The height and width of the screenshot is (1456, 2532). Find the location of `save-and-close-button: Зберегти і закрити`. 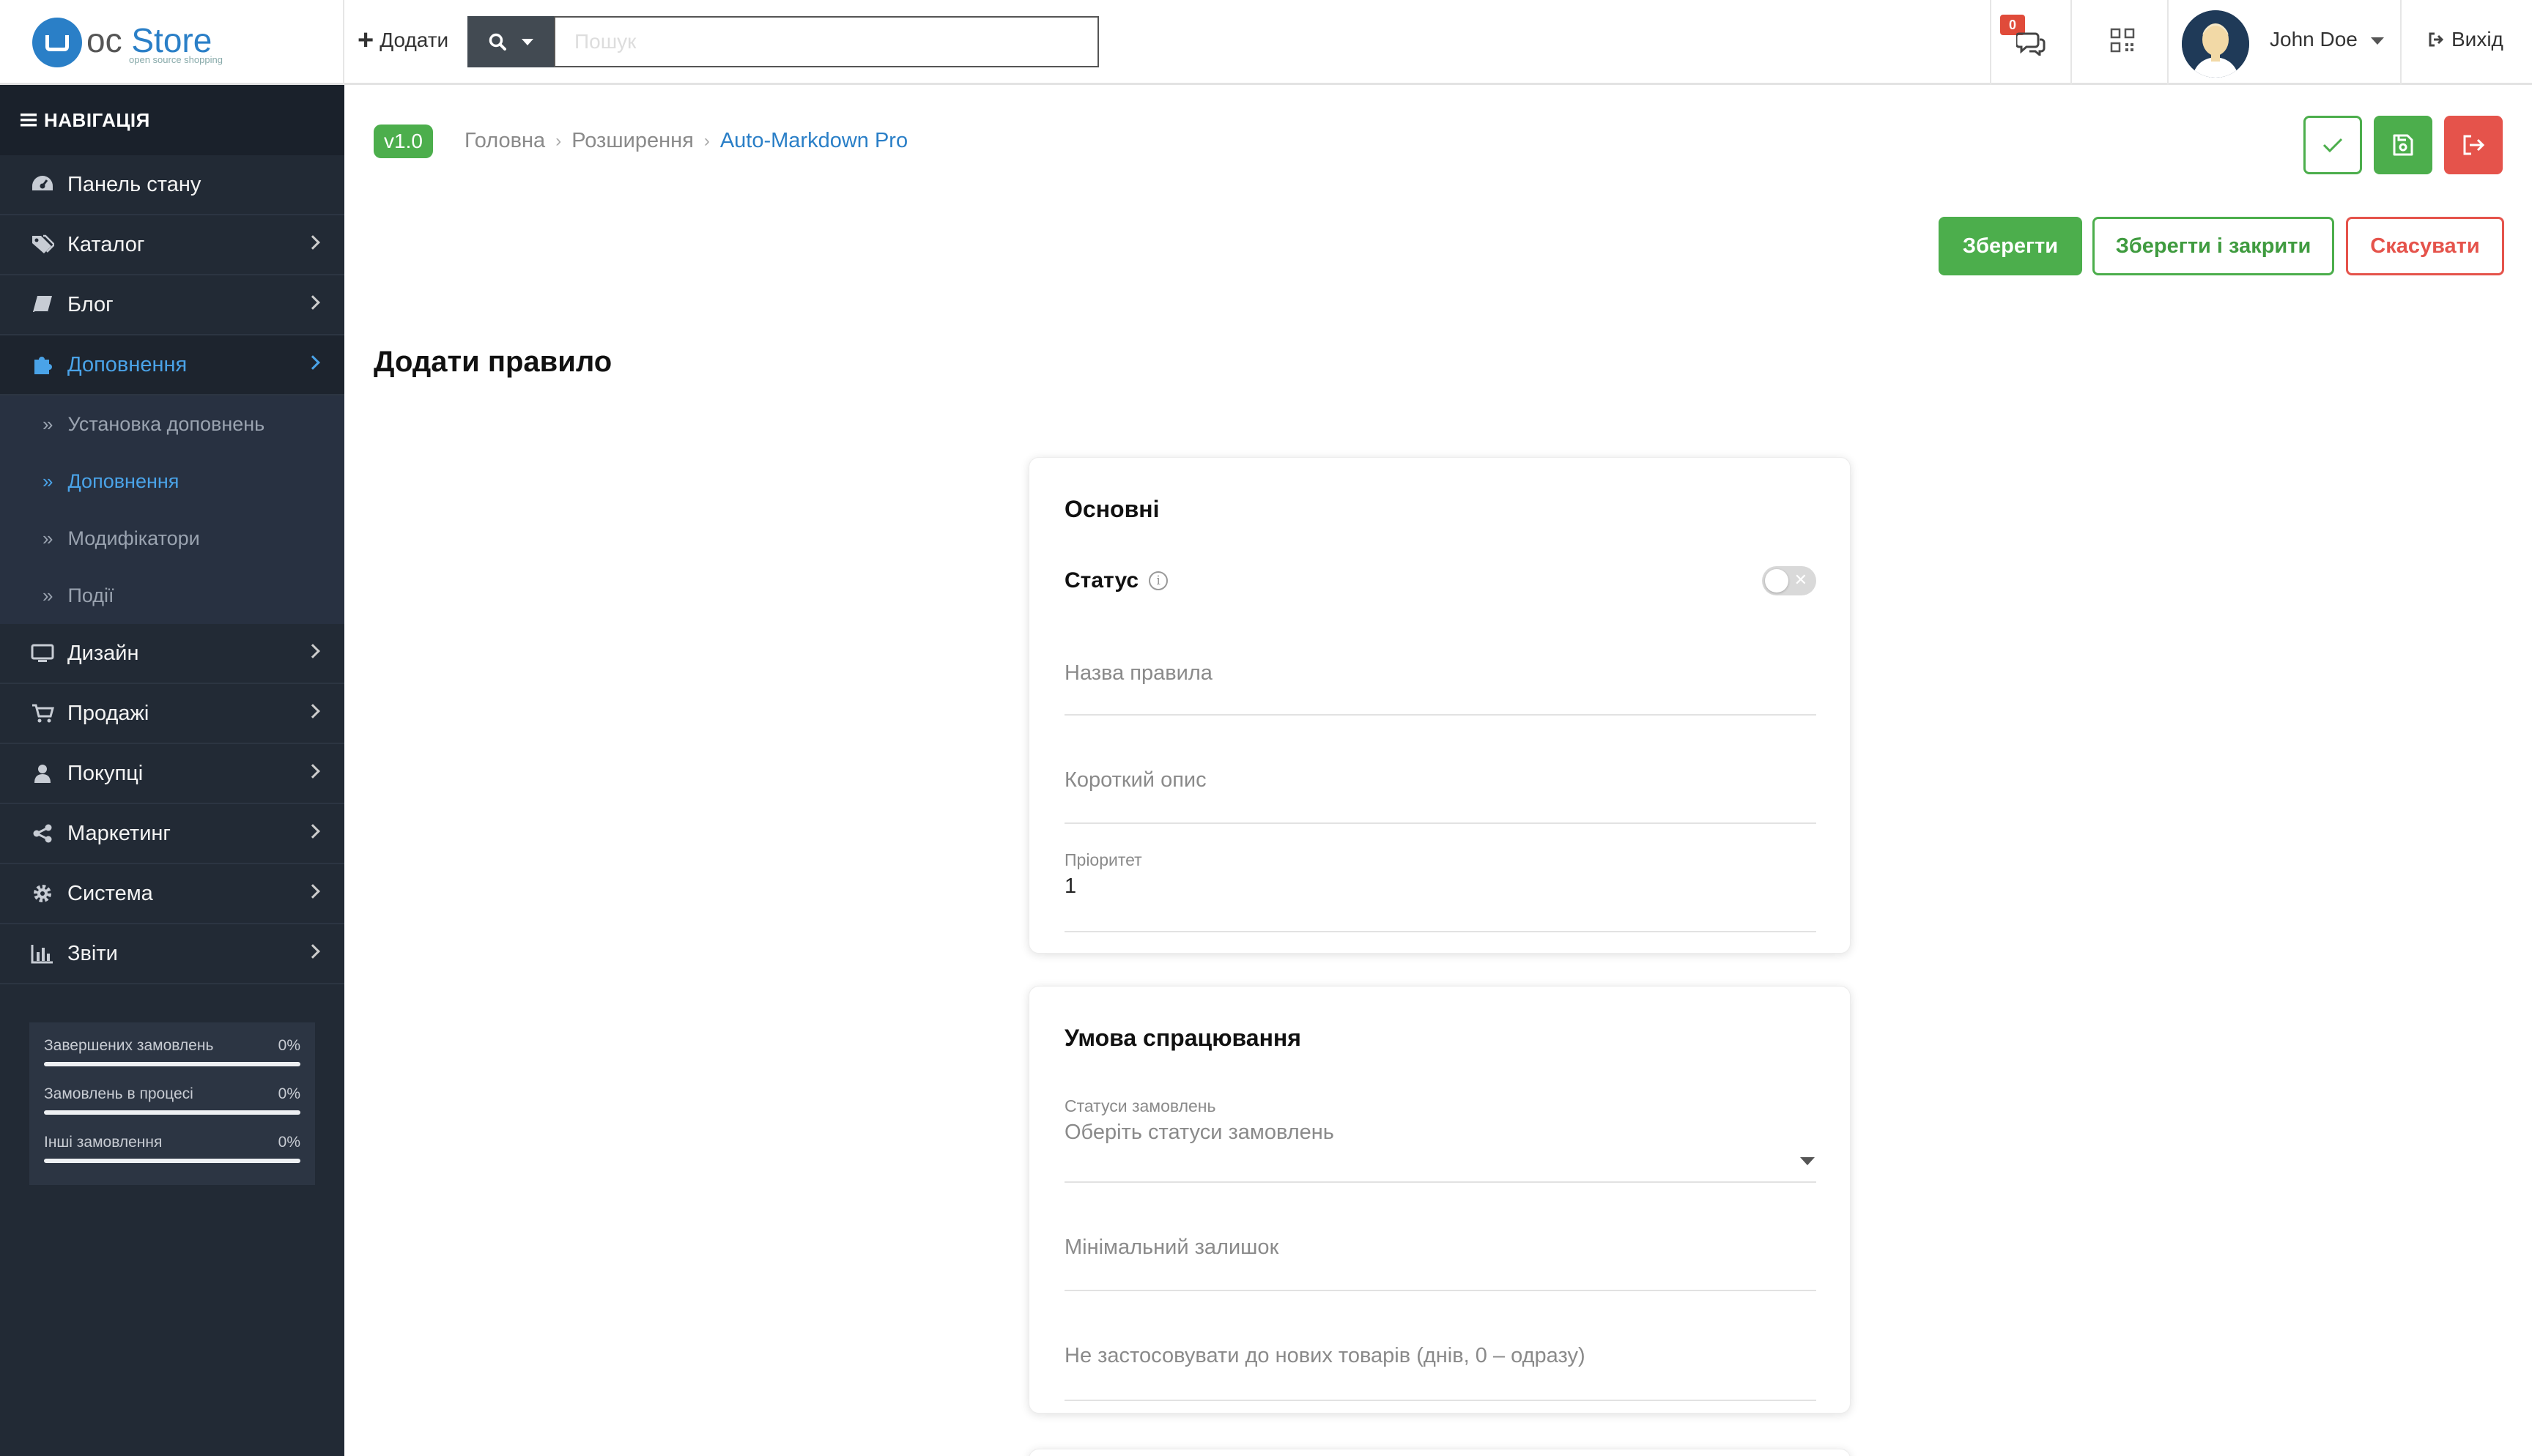

save-and-close-button: Зберегти і закрити is located at coordinates (2213, 246).